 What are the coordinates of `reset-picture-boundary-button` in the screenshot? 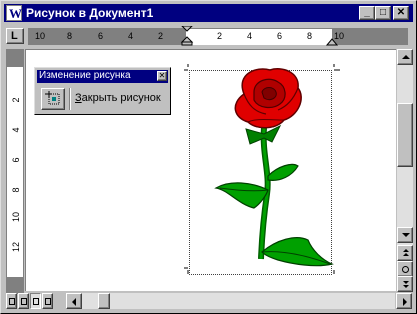 It's located at (53, 99).